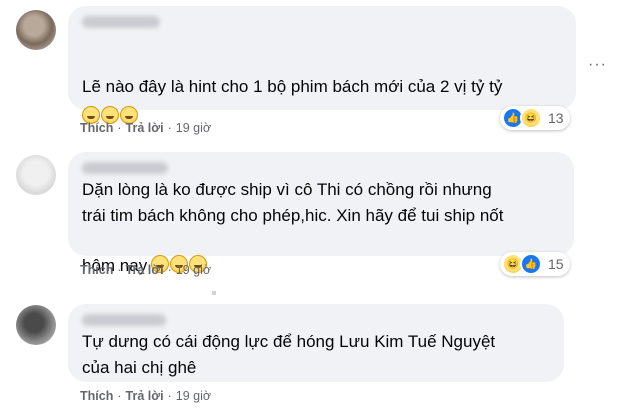 The height and width of the screenshot is (416, 620). Describe the element at coordinates (597, 65) in the screenshot. I see `more-options-icon: ···` at that location.